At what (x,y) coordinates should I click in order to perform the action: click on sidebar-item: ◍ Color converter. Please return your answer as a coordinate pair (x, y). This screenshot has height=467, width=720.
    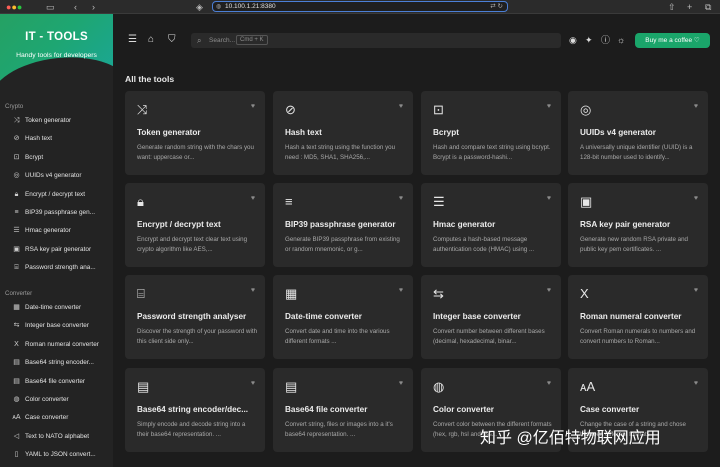
    Looking at the image, I should click on (62, 400).